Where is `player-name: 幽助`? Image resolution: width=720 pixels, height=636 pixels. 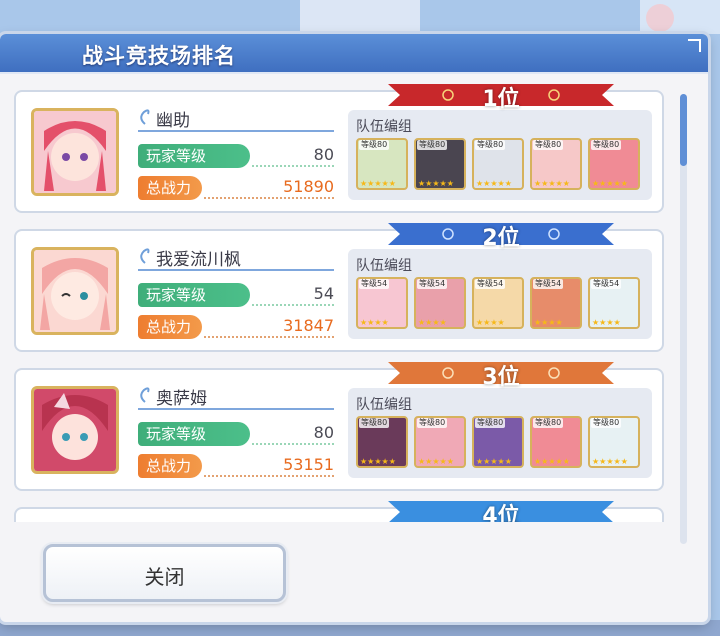 player-name: 幽助 is located at coordinates (173, 121).